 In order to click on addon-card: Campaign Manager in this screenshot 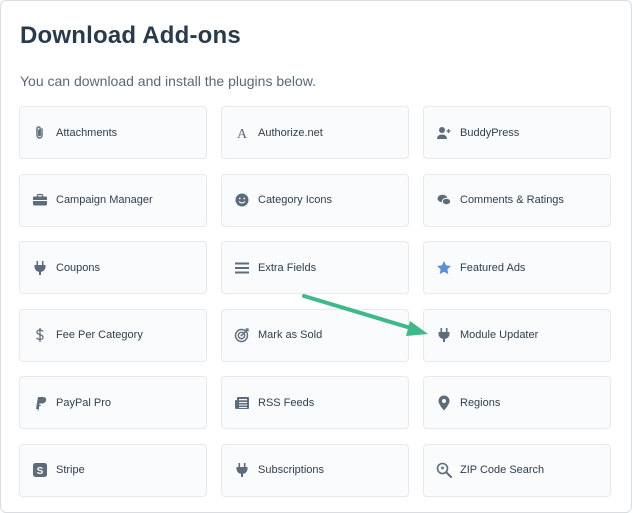, I will do `click(113, 200)`.